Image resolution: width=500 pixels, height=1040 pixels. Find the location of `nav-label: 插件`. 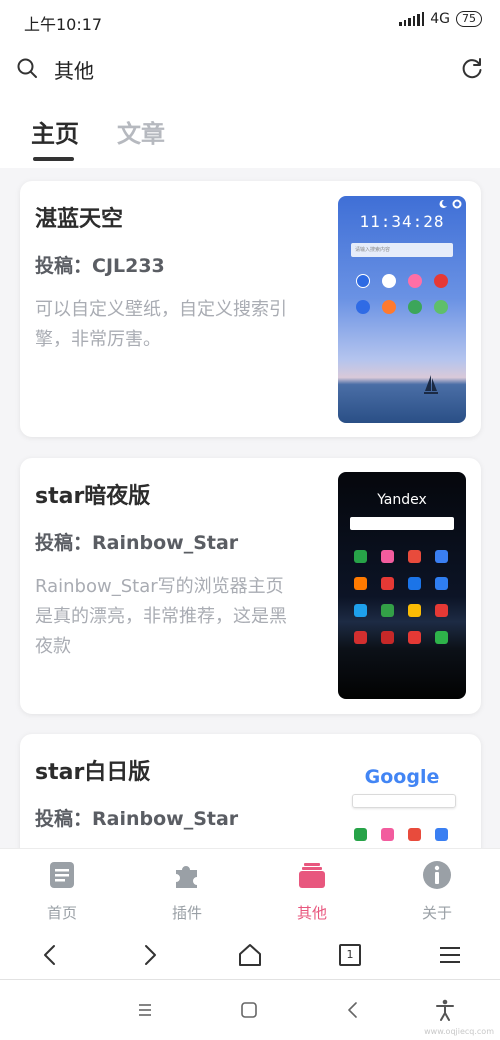

nav-label: 插件 is located at coordinates (186, 913).